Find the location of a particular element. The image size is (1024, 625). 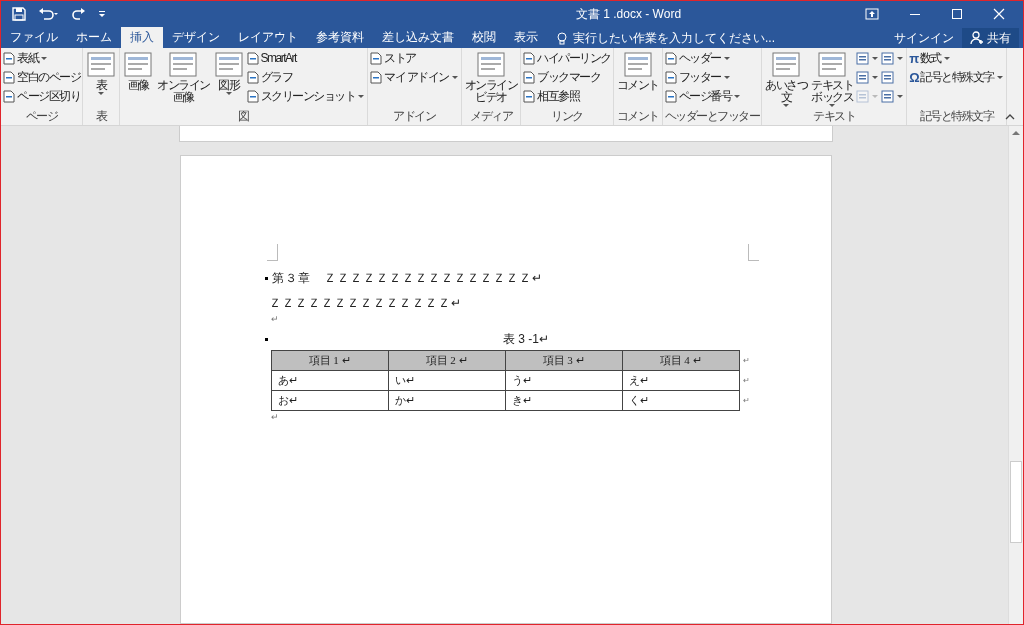

group-label: リンク is located at coordinates (567, 117).